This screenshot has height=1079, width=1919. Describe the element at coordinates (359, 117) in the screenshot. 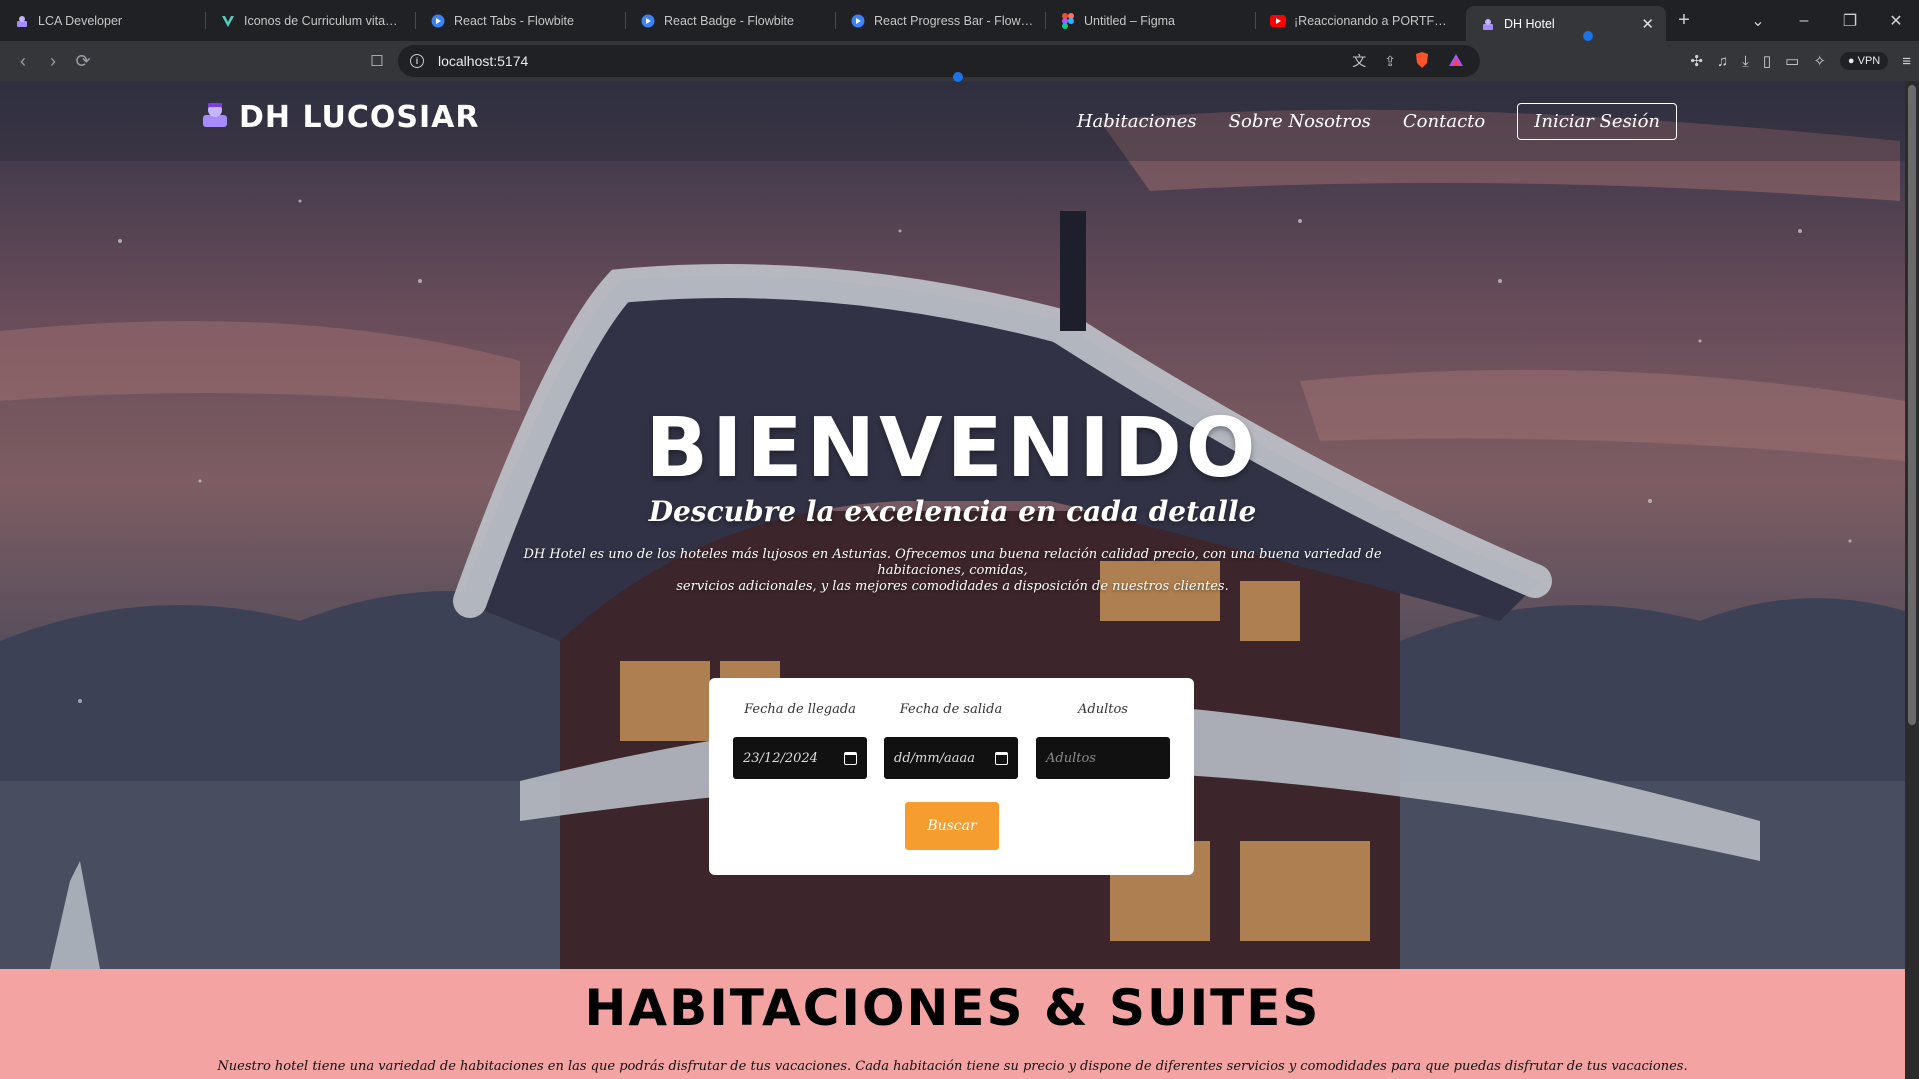

I see `logo-text: DH LUCOSIAR` at that location.